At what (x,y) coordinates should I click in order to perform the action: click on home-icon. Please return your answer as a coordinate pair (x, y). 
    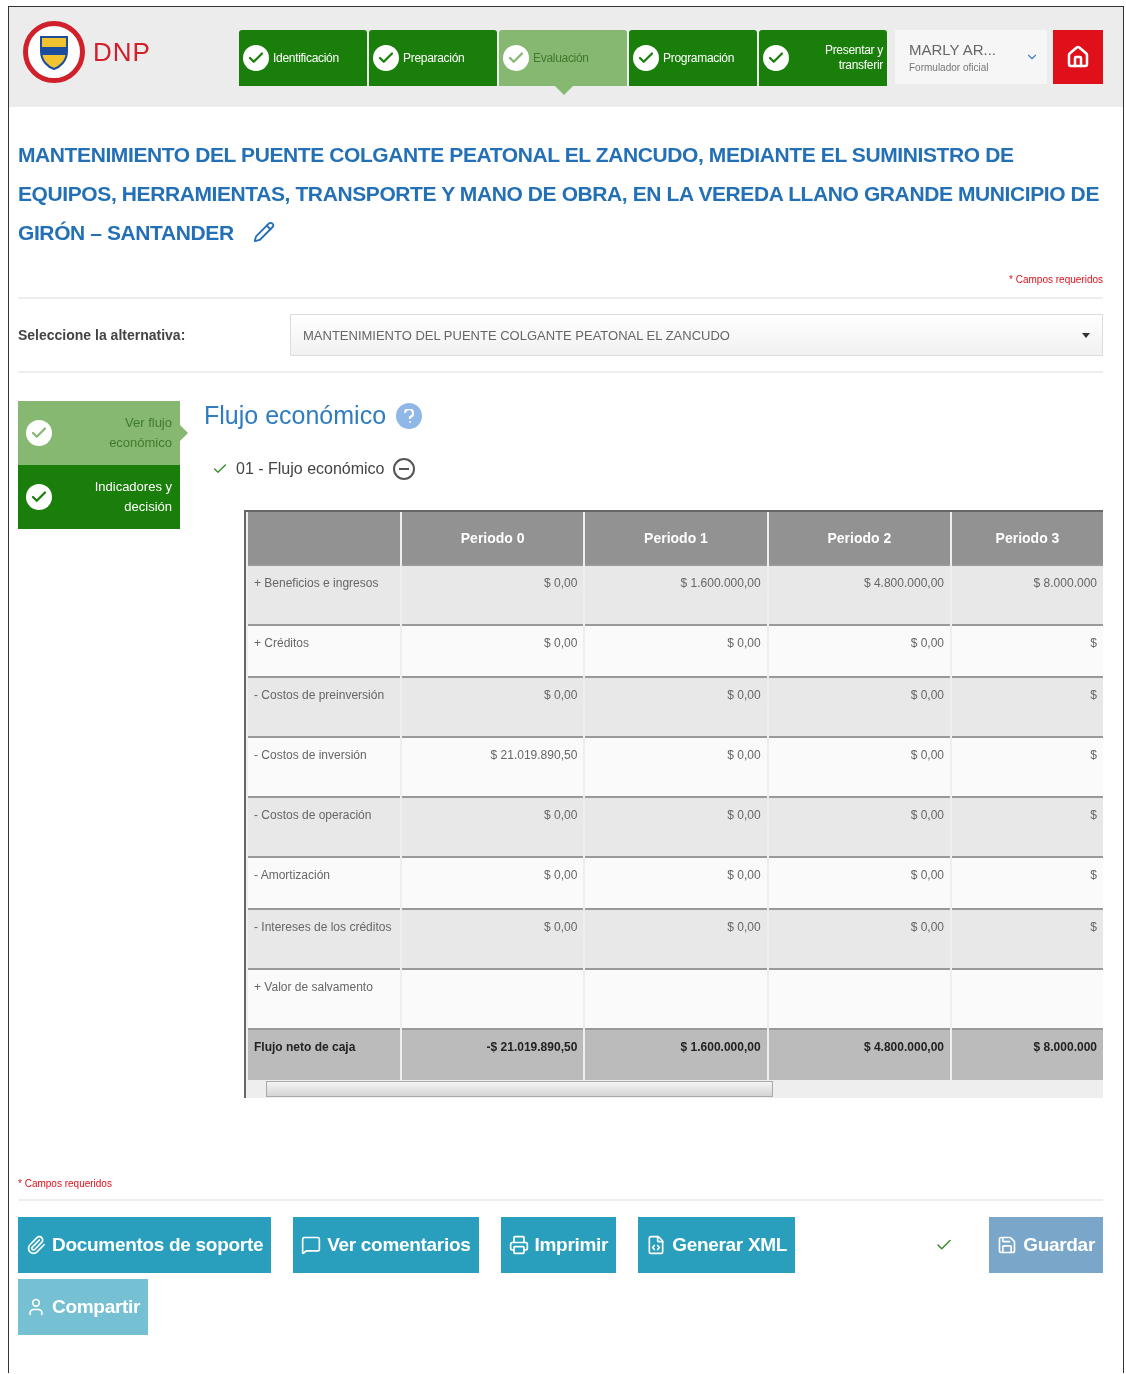
    Looking at the image, I should click on (1078, 57).